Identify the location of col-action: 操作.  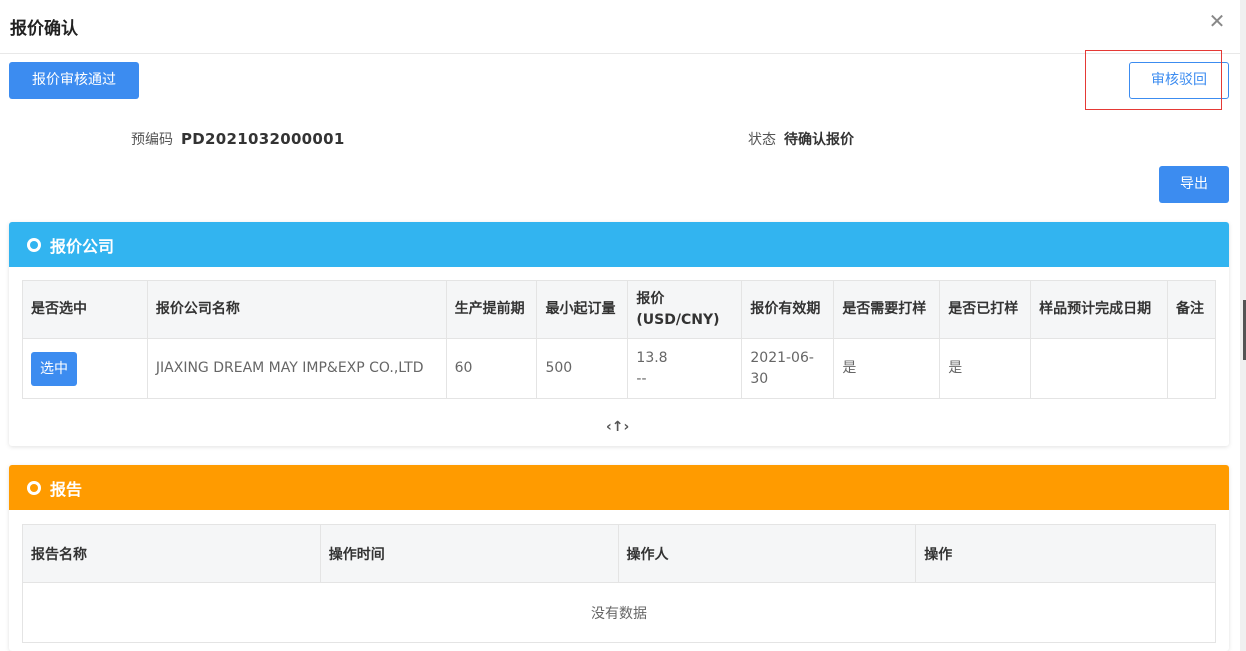
(1065, 553).